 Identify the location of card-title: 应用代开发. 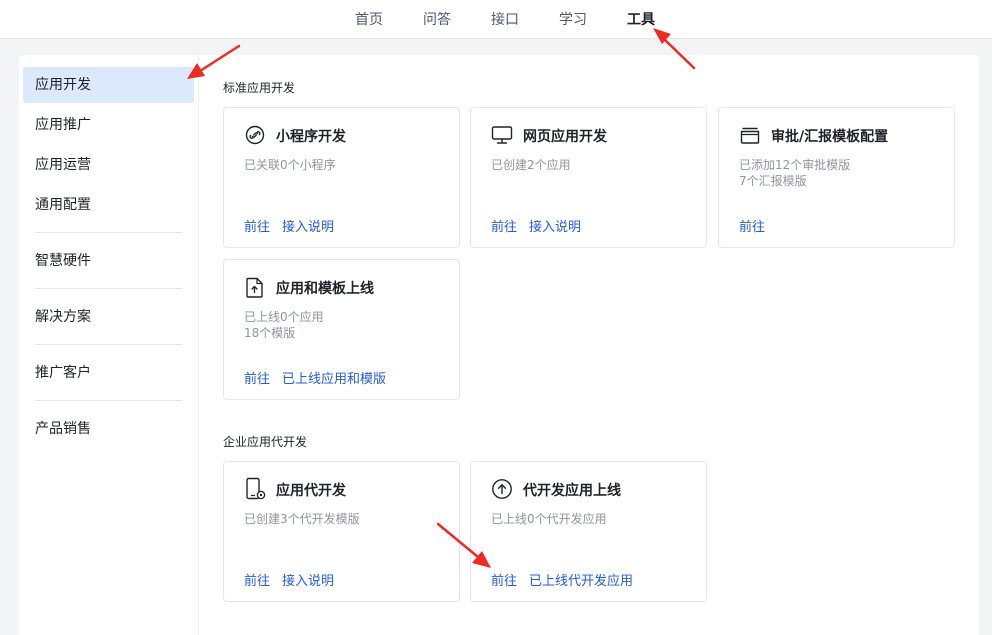
(311, 491).